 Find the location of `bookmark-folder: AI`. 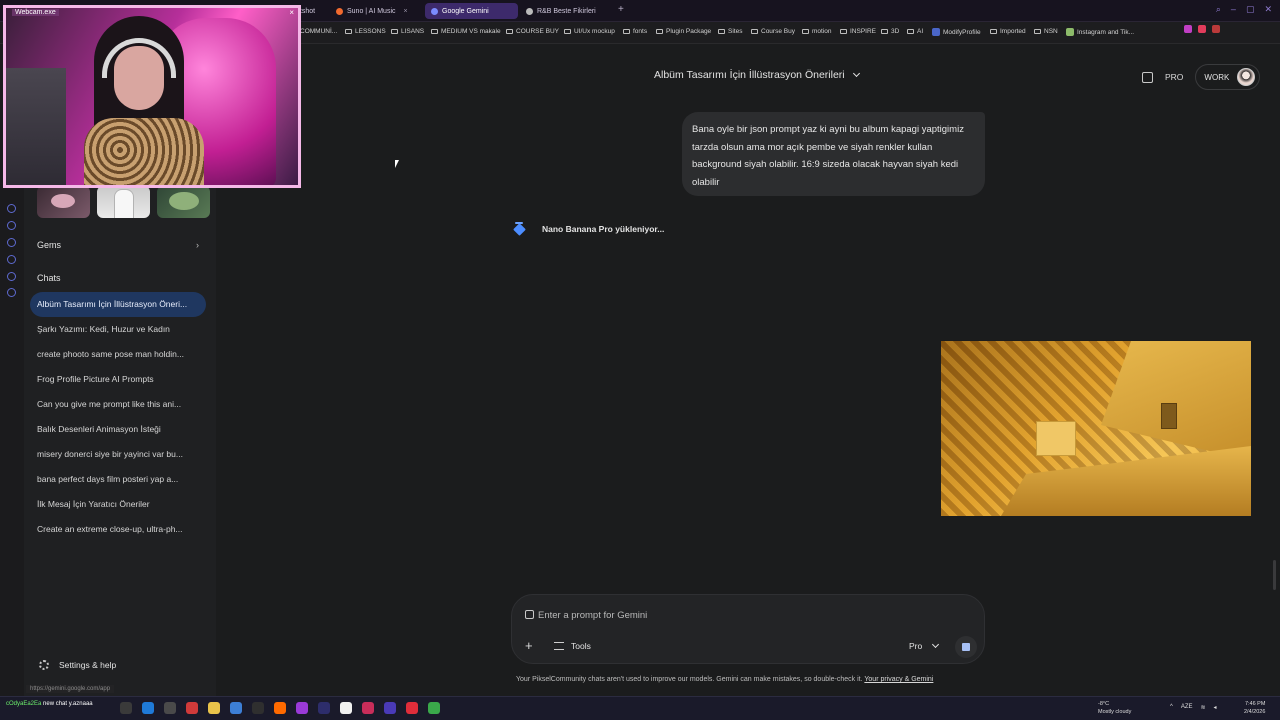

bookmark-folder: AI is located at coordinates (915, 31).